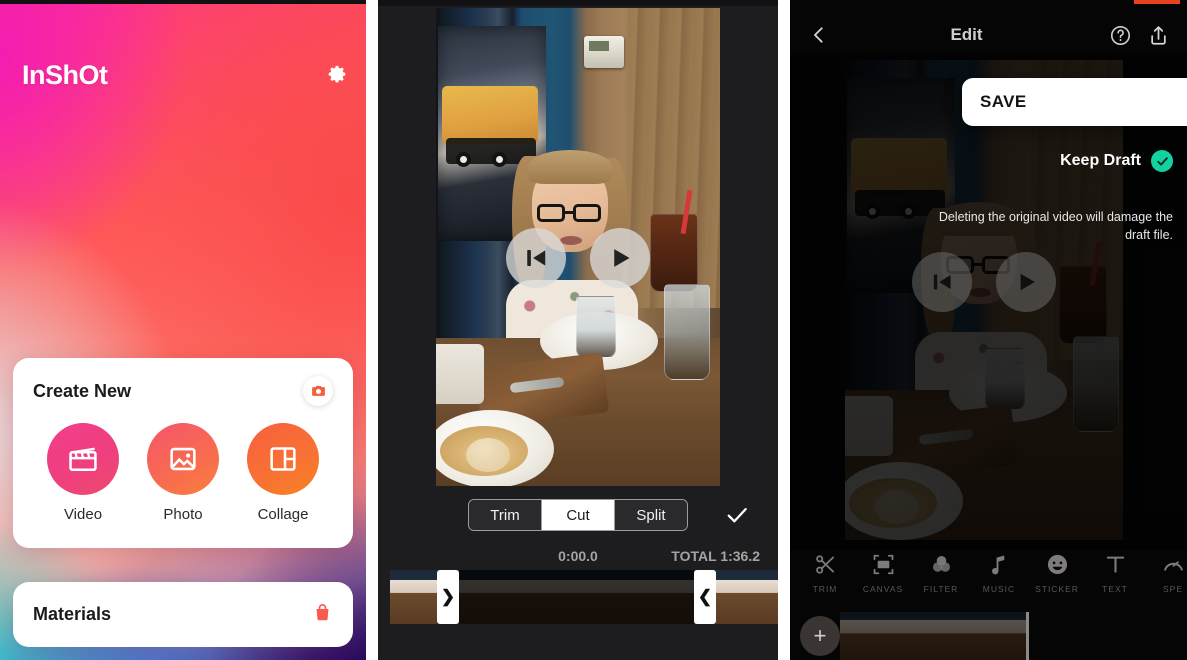 This screenshot has width=1187, height=660. What do you see at coordinates (505, 515) in the screenshot?
I see `tab-trim: Trim` at bounding box center [505, 515].